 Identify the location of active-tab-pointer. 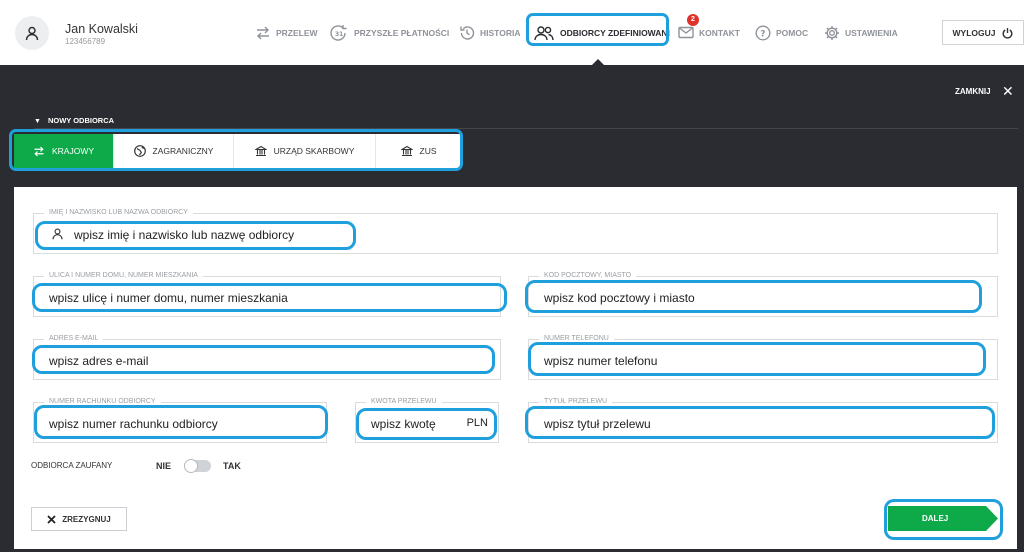
(598, 62).